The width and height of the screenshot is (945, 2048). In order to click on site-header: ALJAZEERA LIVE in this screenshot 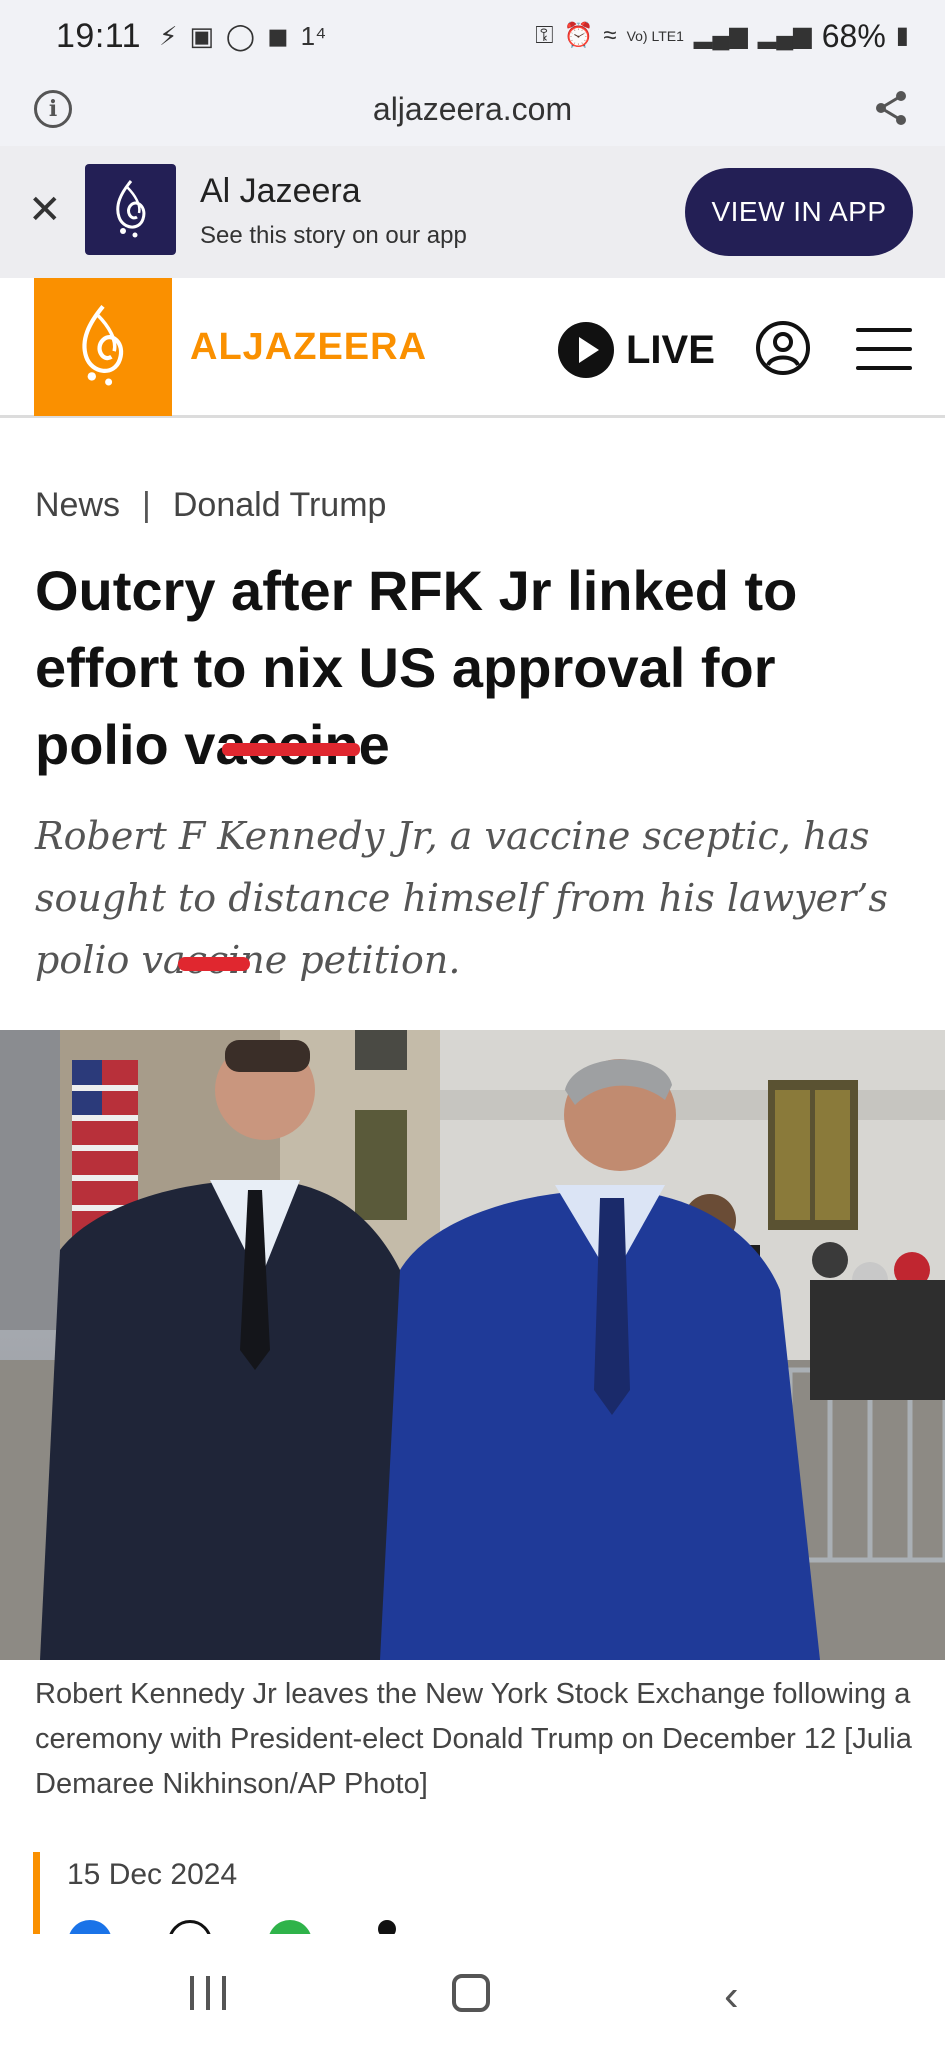, I will do `click(472, 348)`.